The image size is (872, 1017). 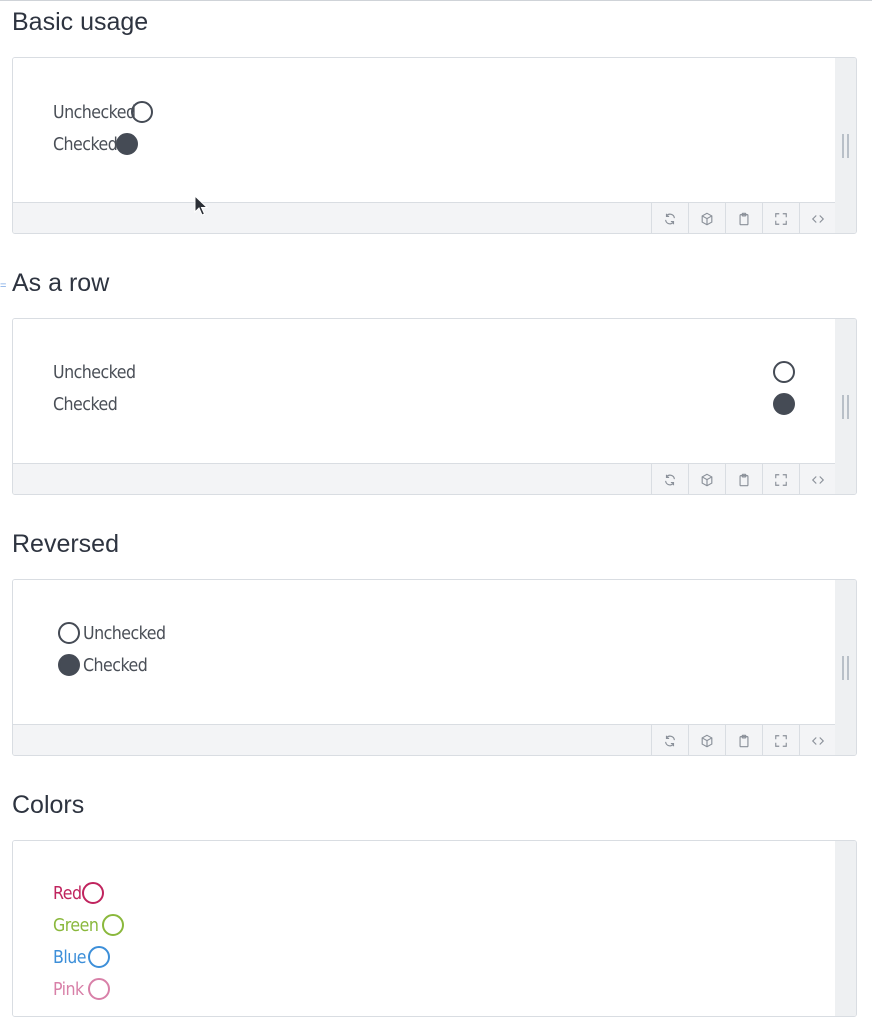 I want to click on radio-label: Pink, so click(x=68, y=989).